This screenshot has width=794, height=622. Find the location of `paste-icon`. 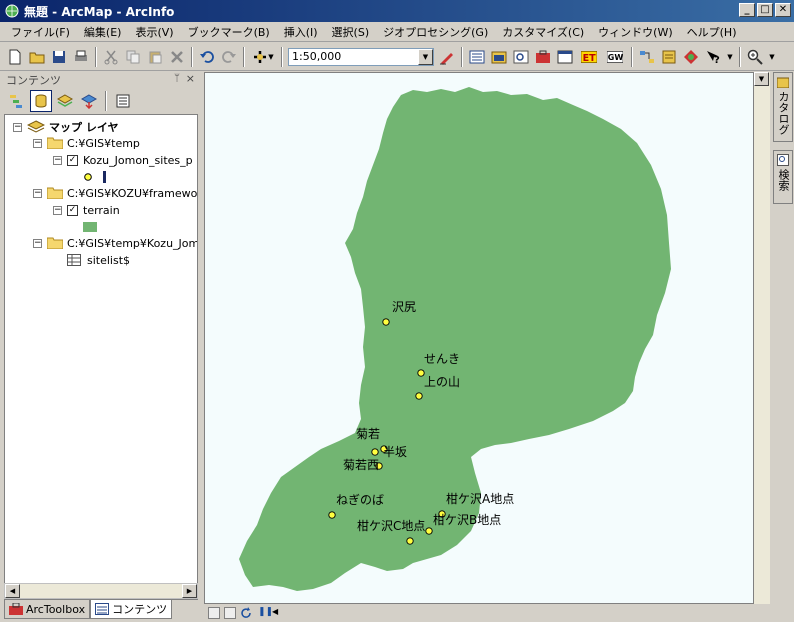

paste-icon is located at coordinates (155, 57).